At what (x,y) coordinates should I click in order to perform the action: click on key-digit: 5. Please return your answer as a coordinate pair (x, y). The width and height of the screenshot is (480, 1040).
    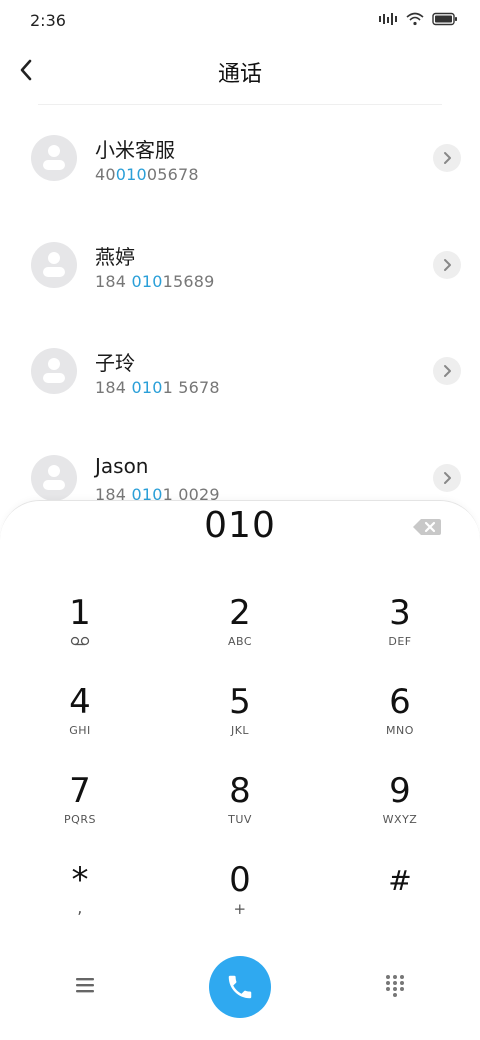
    Looking at the image, I should click on (240, 702).